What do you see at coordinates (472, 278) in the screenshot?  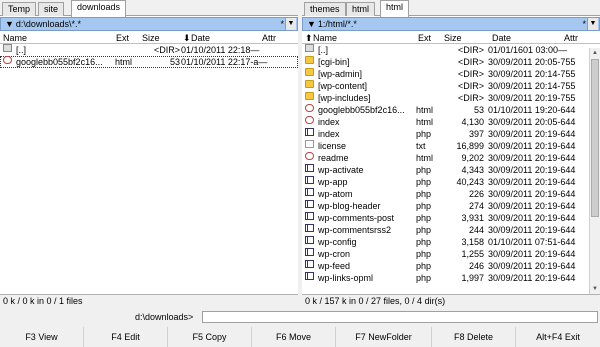 I see `file-size: 1,997` at bounding box center [472, 278].